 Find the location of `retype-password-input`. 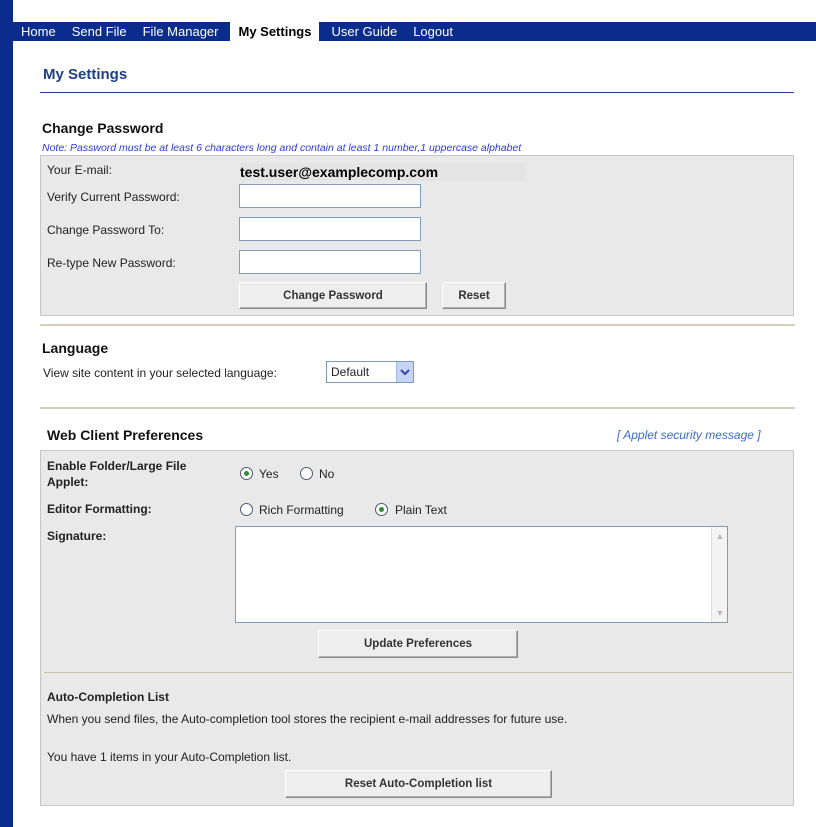

retype-password-input is located at coordinates (330, 262).